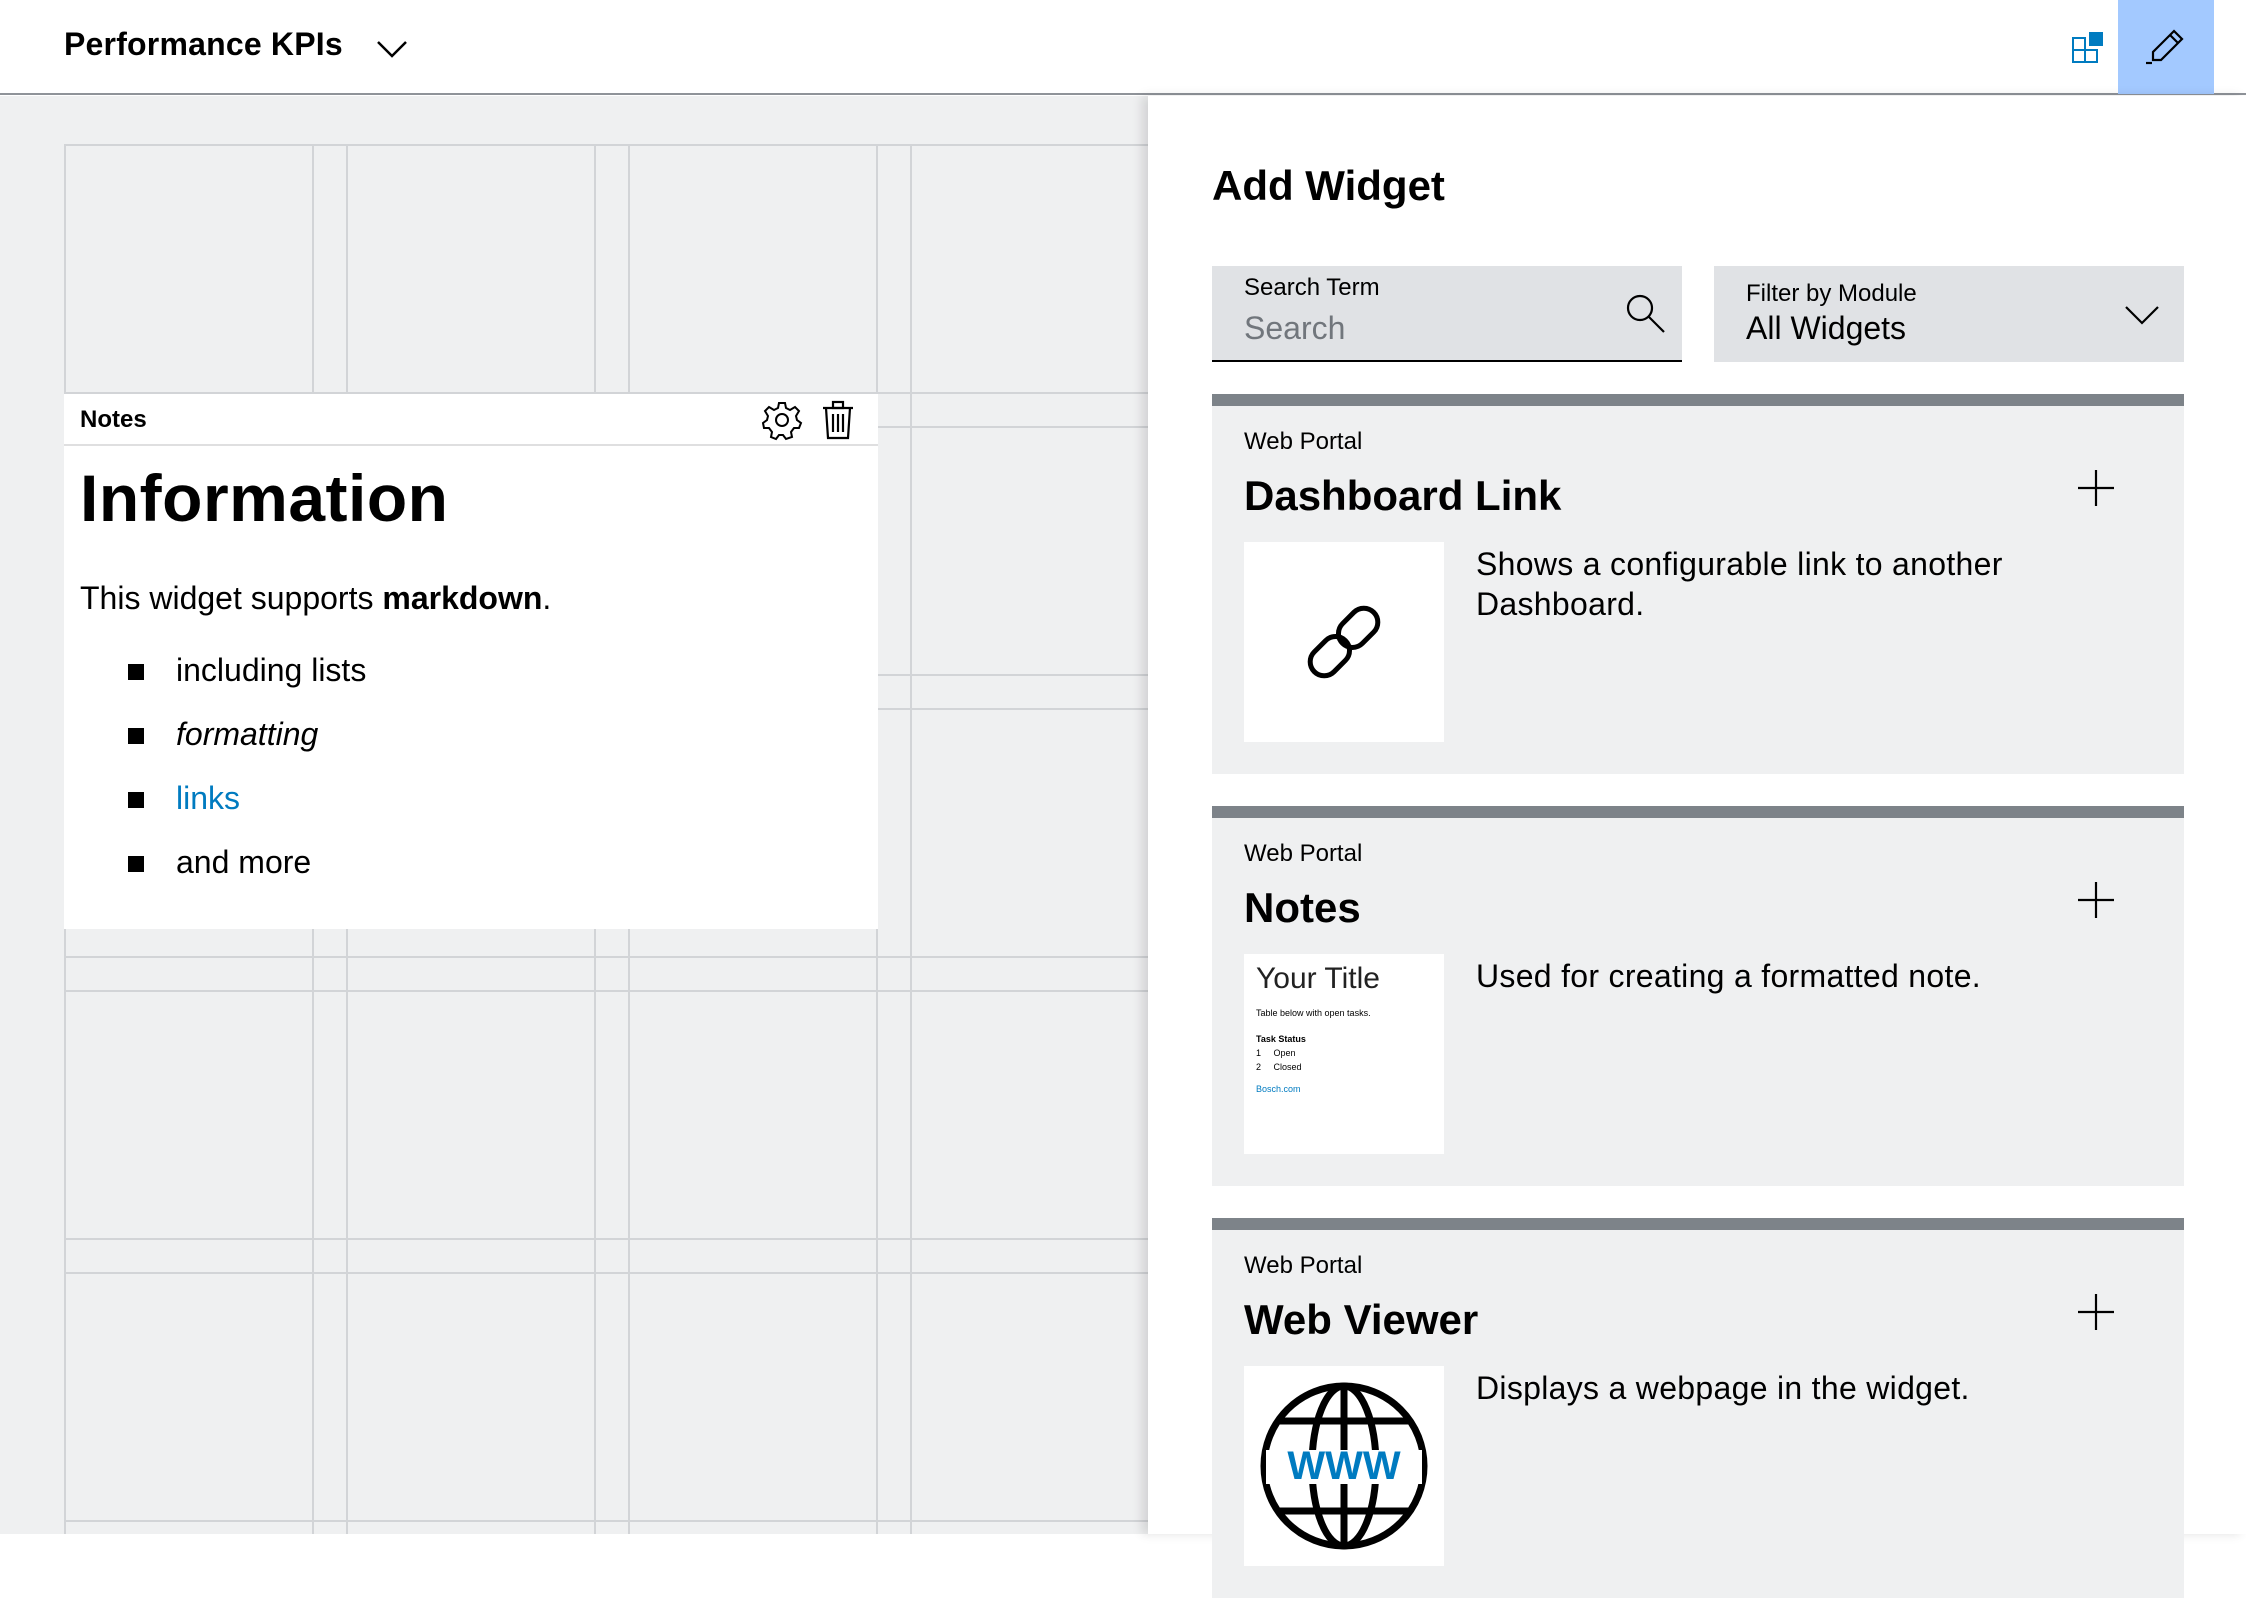 This screenshot has width=2246, height=1598. I want to click on panel-title: Add Widget, so click(1328, 185).